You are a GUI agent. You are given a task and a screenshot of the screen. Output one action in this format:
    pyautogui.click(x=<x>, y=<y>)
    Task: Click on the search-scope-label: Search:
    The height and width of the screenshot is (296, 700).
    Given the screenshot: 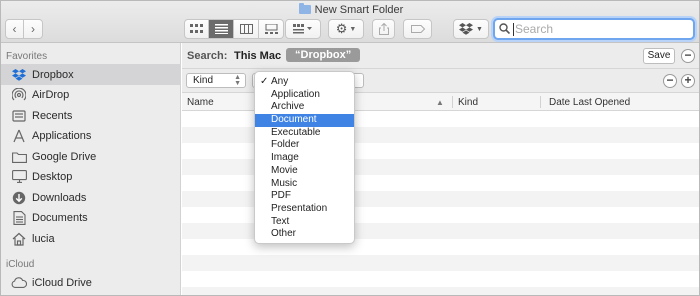 What is the action you would take?
    pyautogui.click(x=207, y=56)
    